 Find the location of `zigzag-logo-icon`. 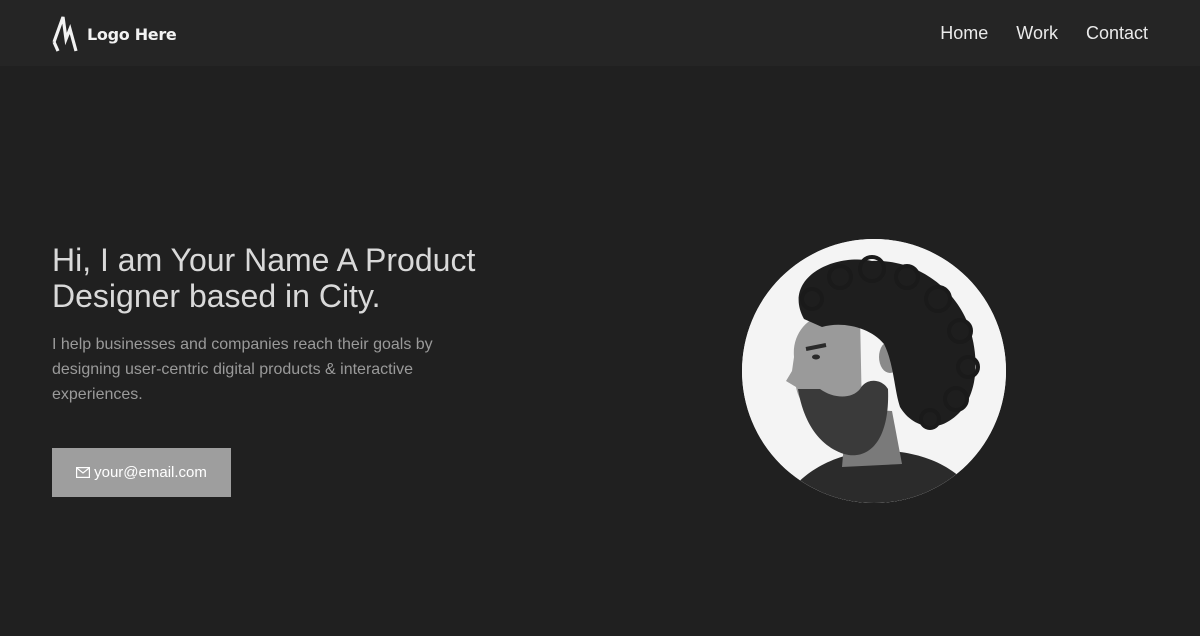

zigzag-logo-icon is located at coordinates (65, 34).